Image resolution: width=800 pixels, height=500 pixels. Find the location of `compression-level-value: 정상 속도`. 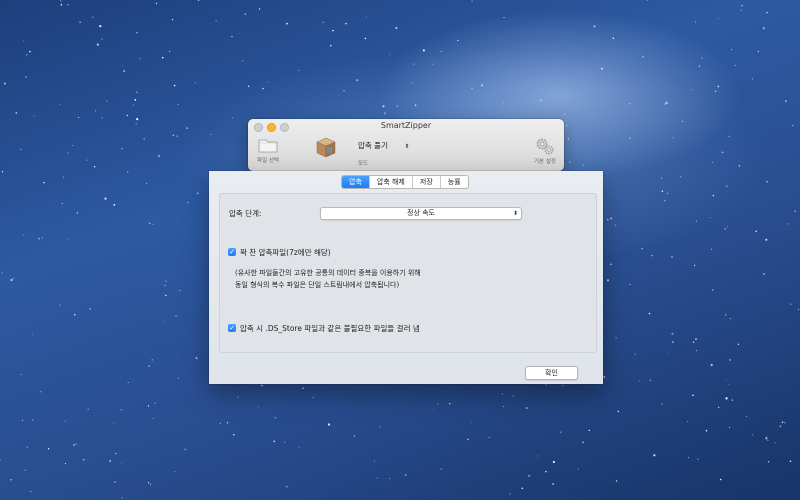

compression-level-value: 정상 속도 is located at coordinates (421, 213).